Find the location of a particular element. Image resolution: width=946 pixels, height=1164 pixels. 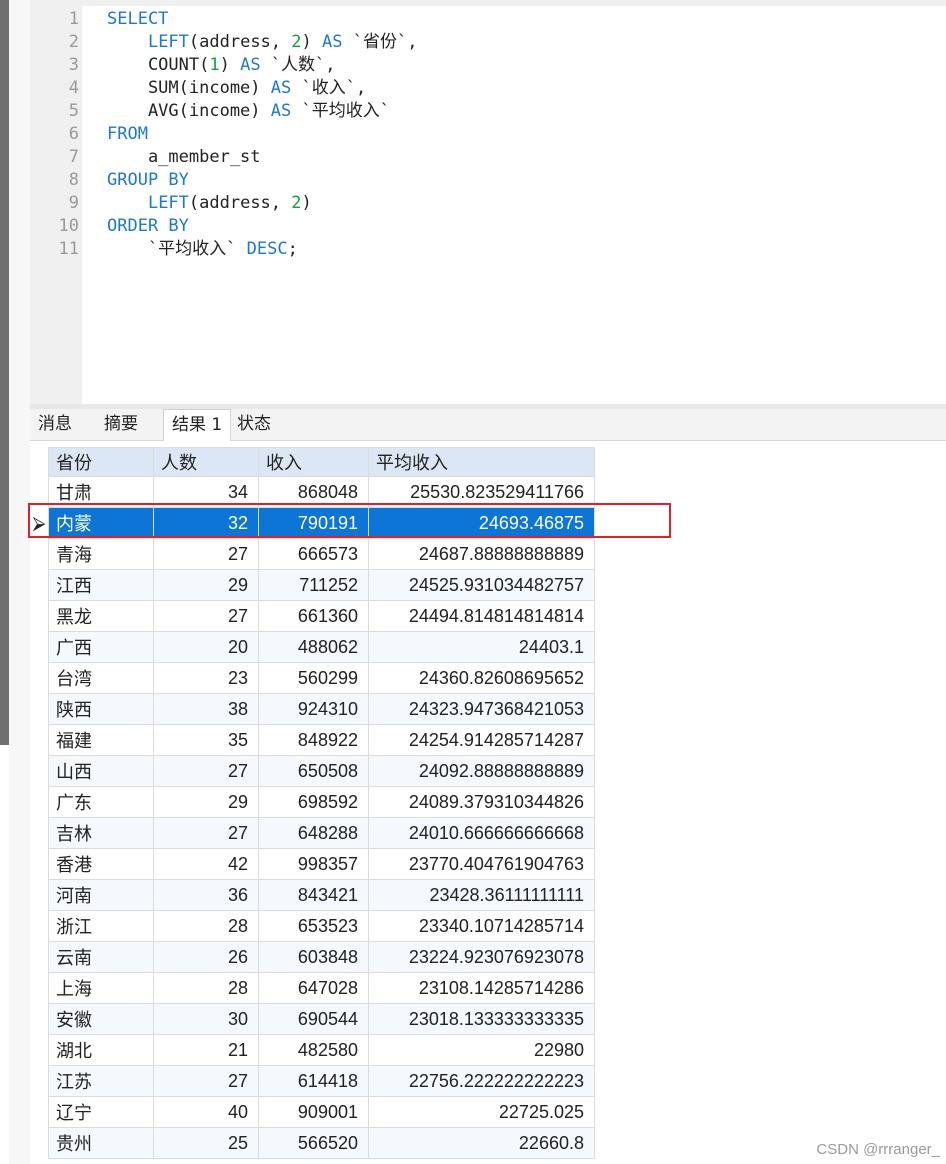

tab-messages: 消息 is located at coordinates (55, 424).